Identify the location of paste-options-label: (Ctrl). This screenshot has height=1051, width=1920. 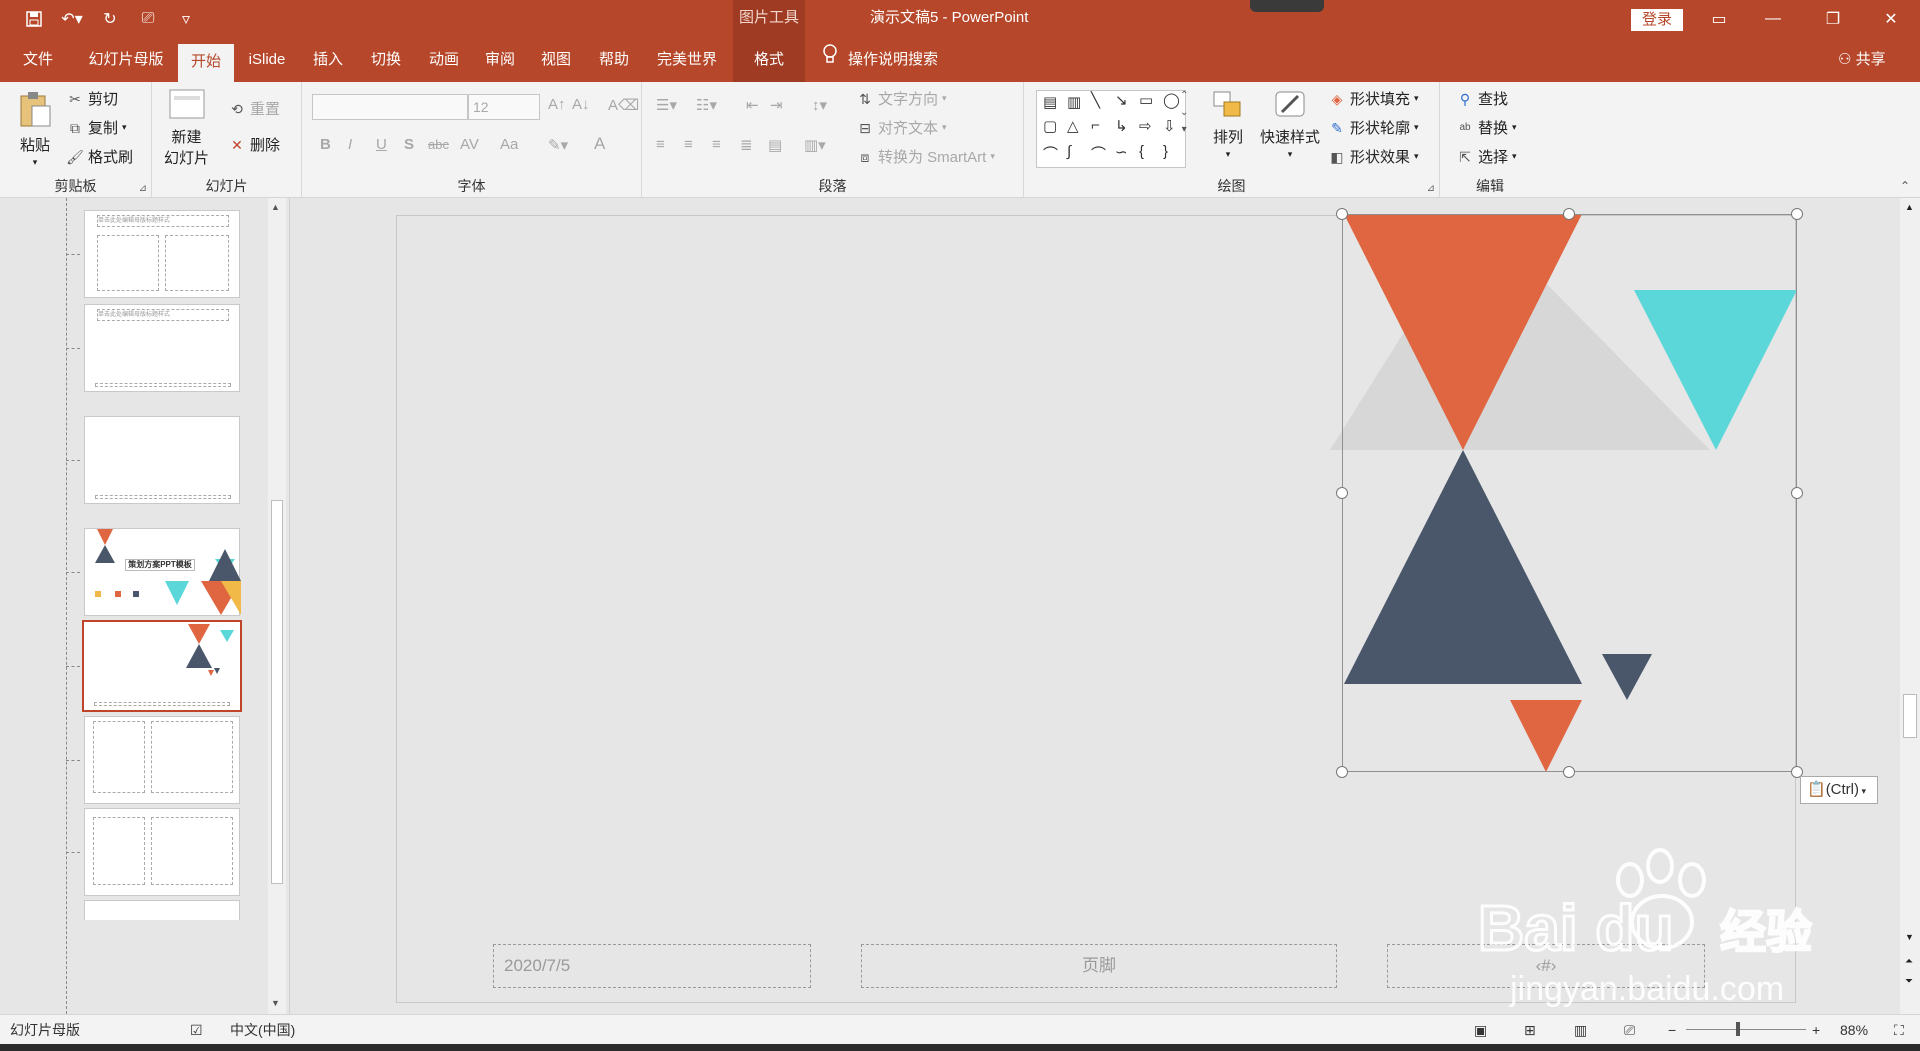
(1842, 789).